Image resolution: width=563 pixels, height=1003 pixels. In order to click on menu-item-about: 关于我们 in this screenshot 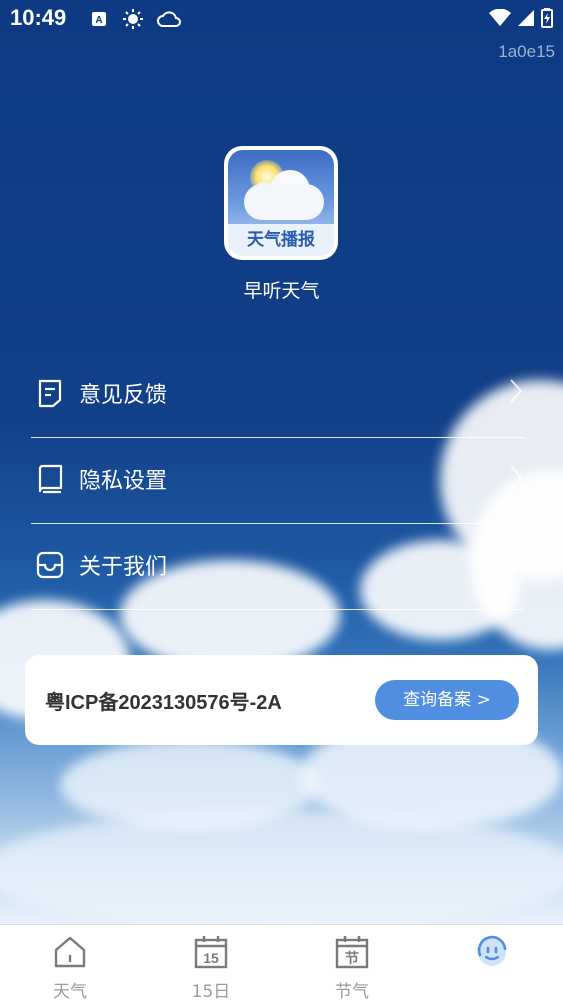, I will do `click(278, 567)`.